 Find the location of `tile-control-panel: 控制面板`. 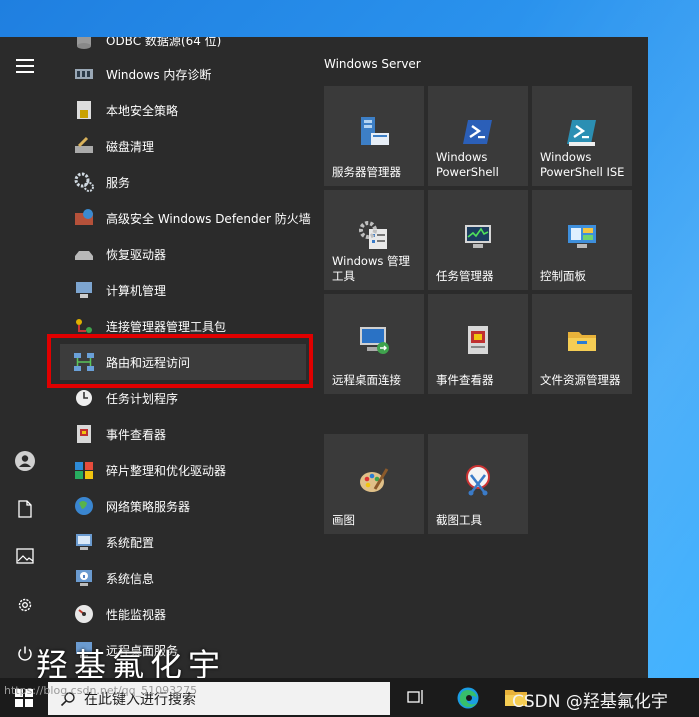

tile-control-panel: 控制面板 is located at coordinates (582, 240).